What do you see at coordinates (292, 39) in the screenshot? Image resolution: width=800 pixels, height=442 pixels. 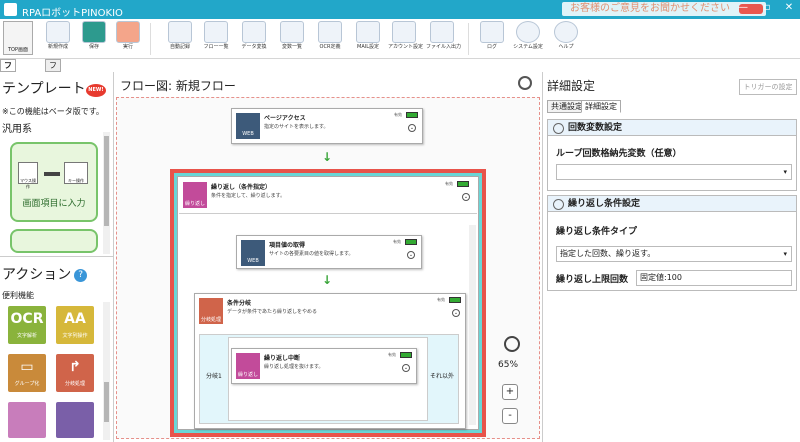 I see `variables-button: 変数一覧` at bounding box center [292, 39].